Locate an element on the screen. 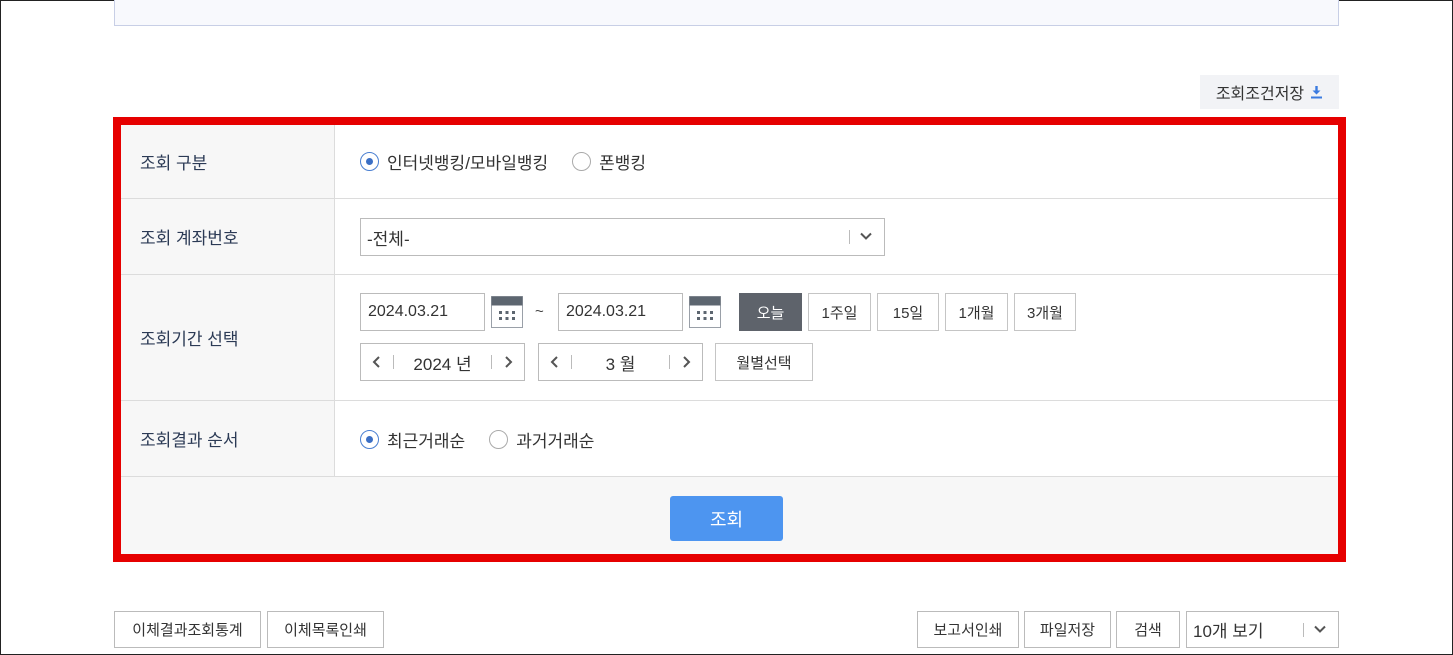 The image size is (1453, 655). page-size-select: 10개 보기 is located at coordinates (1262, 629).